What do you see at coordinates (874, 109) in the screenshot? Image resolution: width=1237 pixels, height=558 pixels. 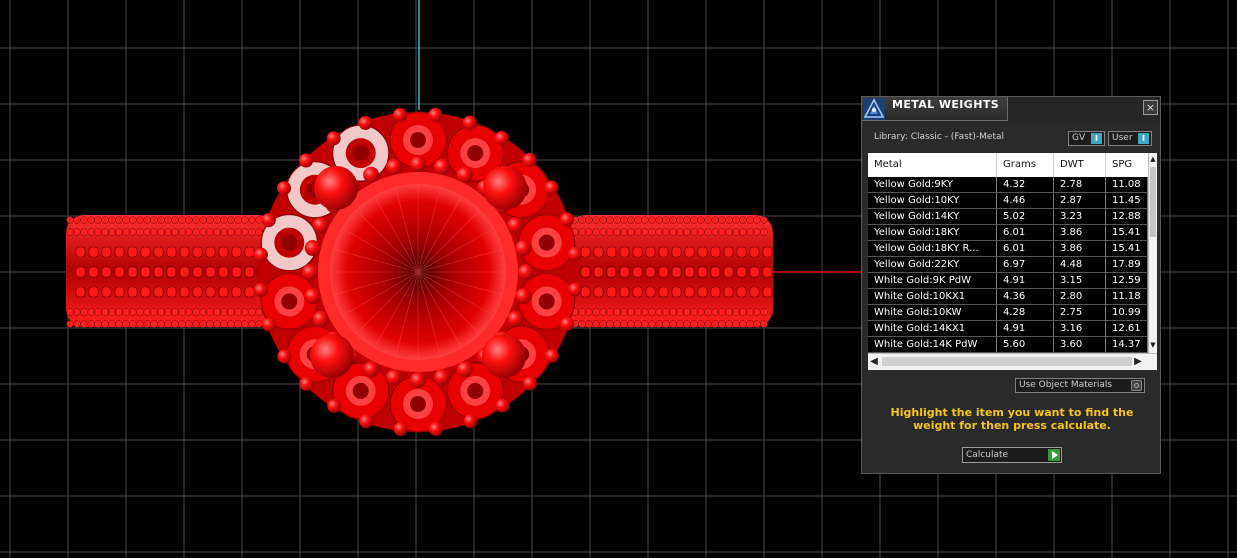 I see `matrix-logo-icon` at bounding box center [874, 109].